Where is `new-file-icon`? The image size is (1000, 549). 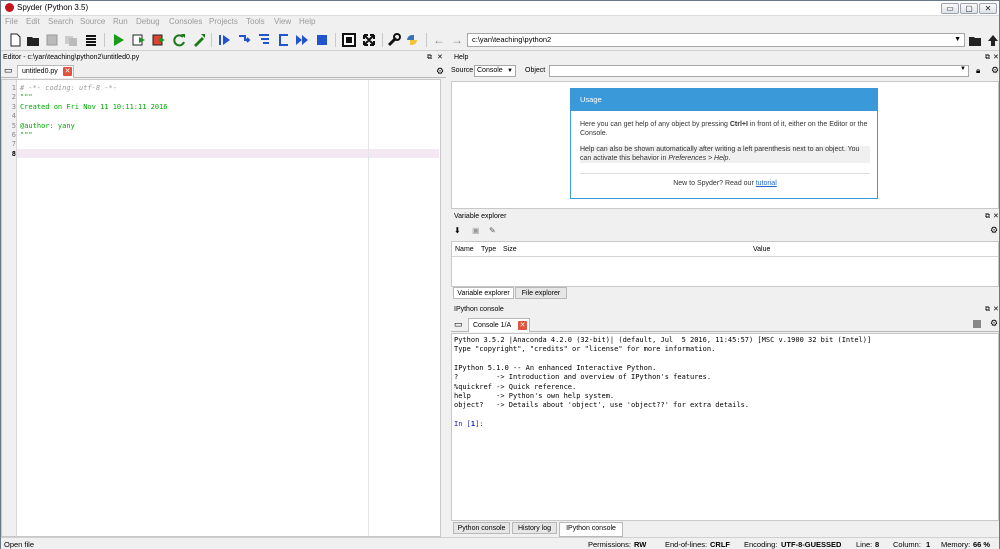 new-file-icon is located at coordinates (15, 40).